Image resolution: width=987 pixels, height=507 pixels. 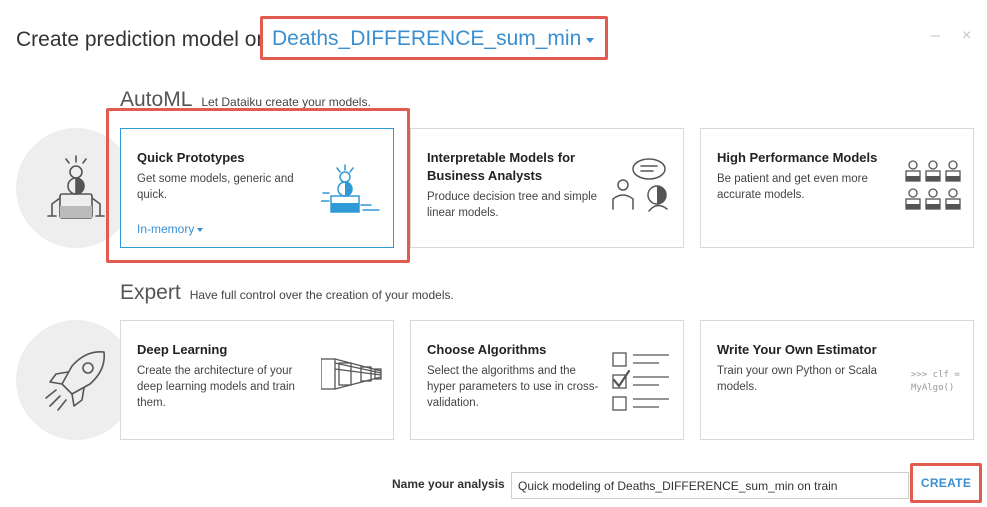 I want to click on quick-prototype-icon, so click(x=350, y=188).